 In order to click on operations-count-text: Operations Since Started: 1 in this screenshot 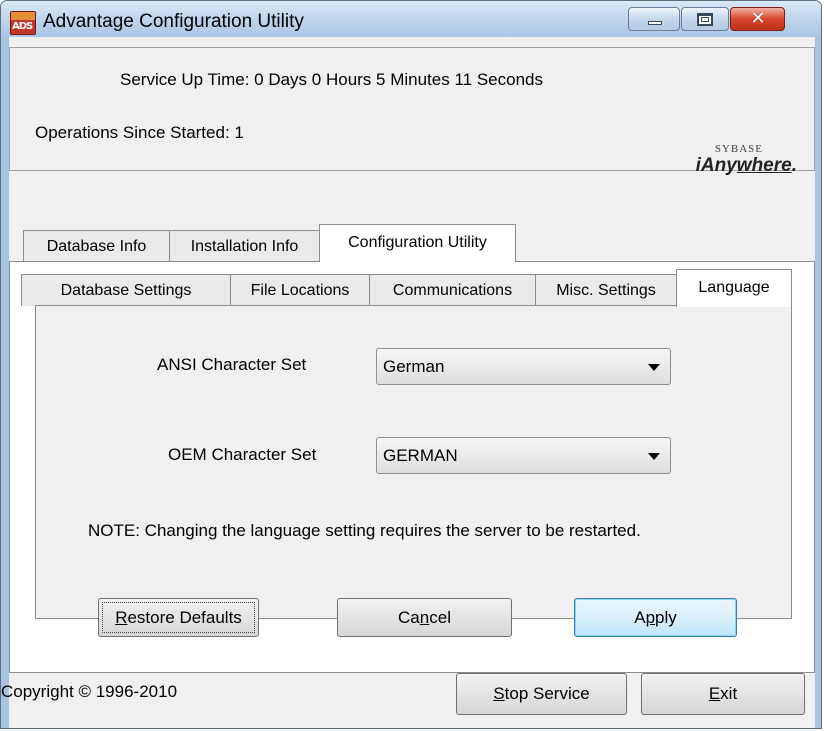, I will do `click(139, 132)`.